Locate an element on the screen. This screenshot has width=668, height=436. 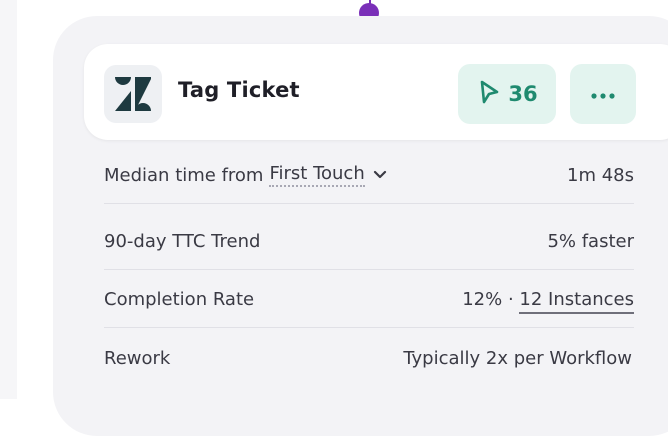
median-value: 1m 48s is located at coordinates (600, 175).